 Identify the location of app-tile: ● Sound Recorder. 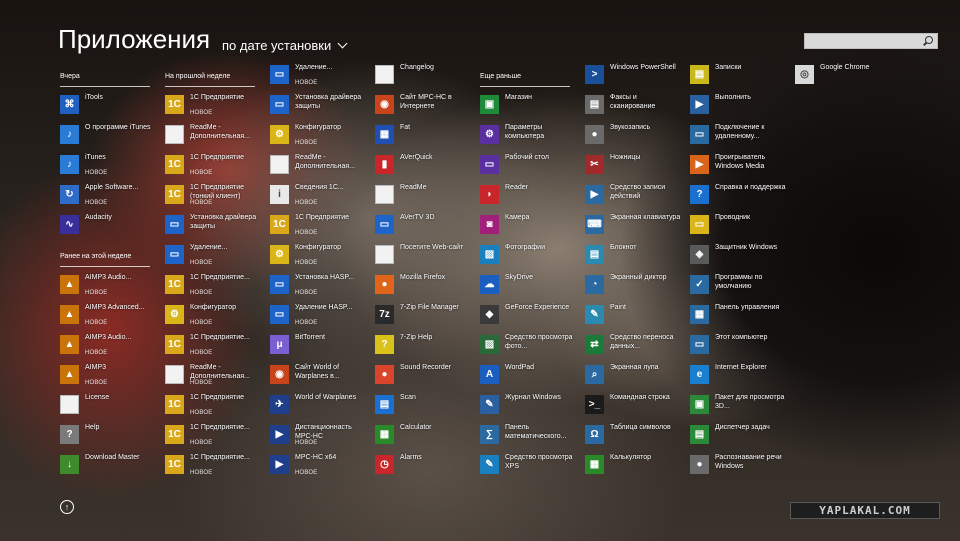
(424, 375).